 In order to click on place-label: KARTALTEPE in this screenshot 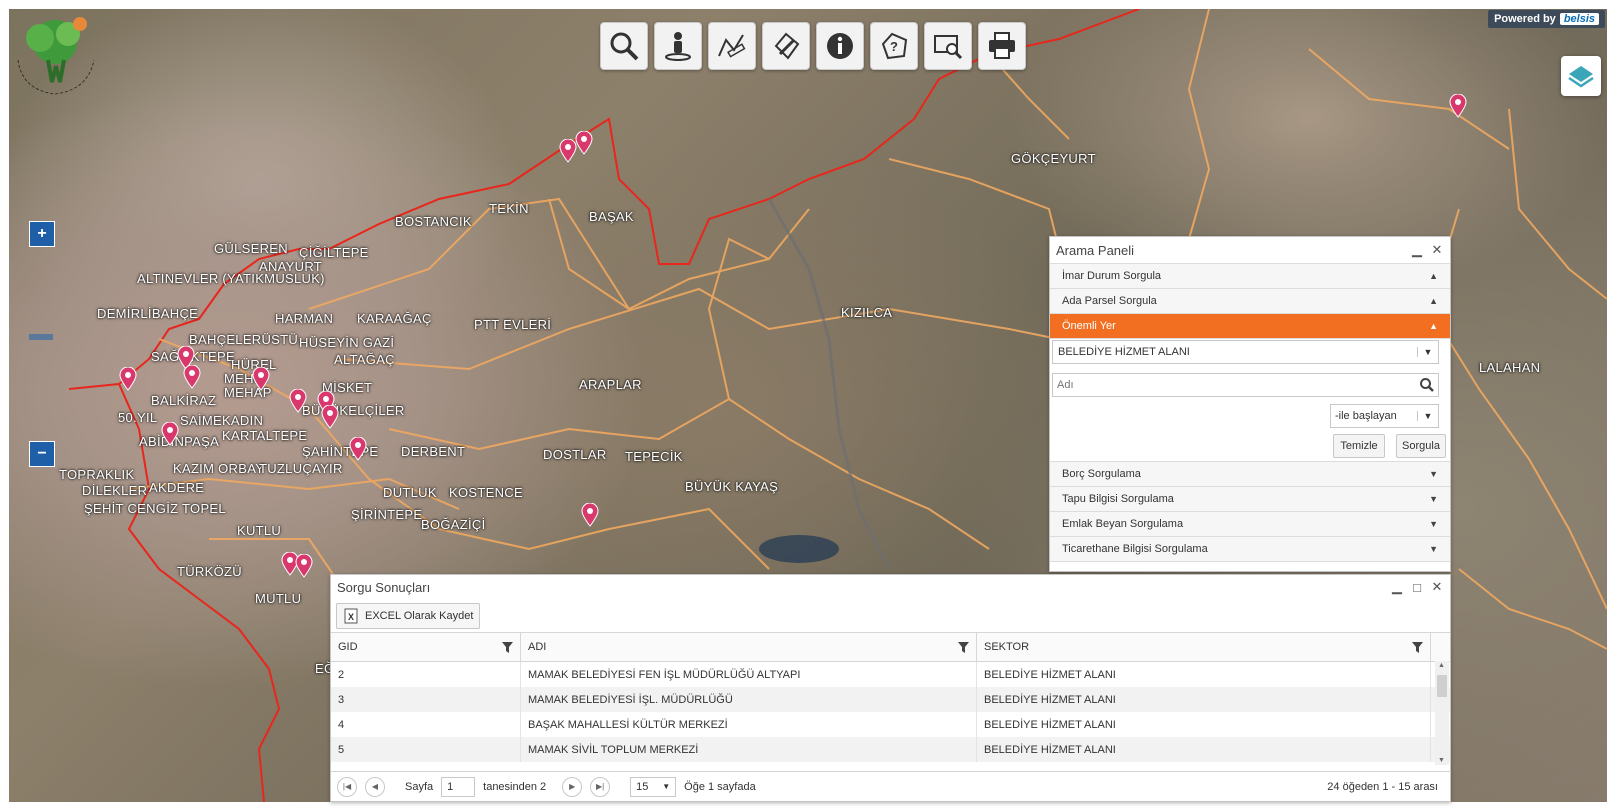, I will do `click(265, 435)`.